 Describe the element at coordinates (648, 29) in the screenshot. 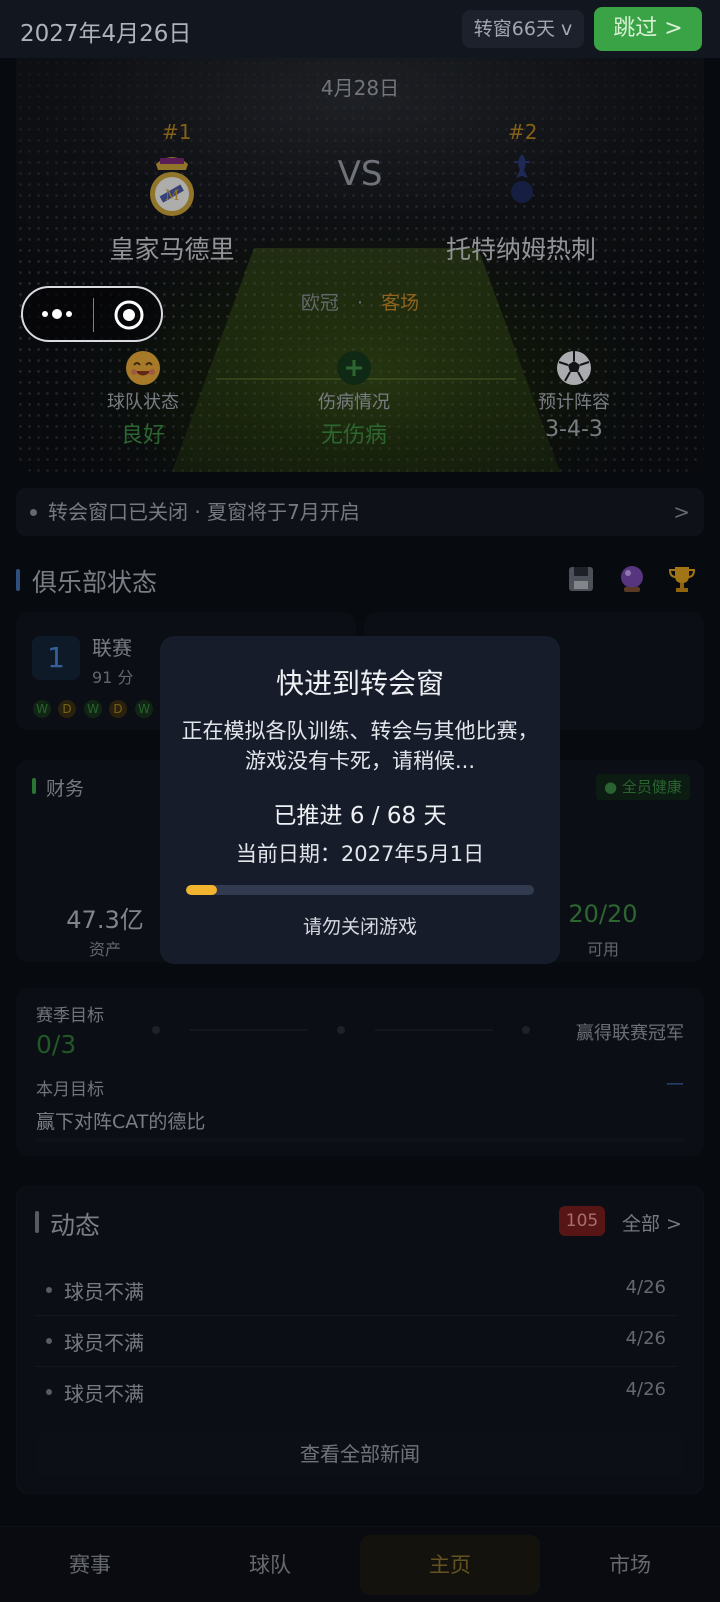

I see `skip-button: 跳过 >` at that location.